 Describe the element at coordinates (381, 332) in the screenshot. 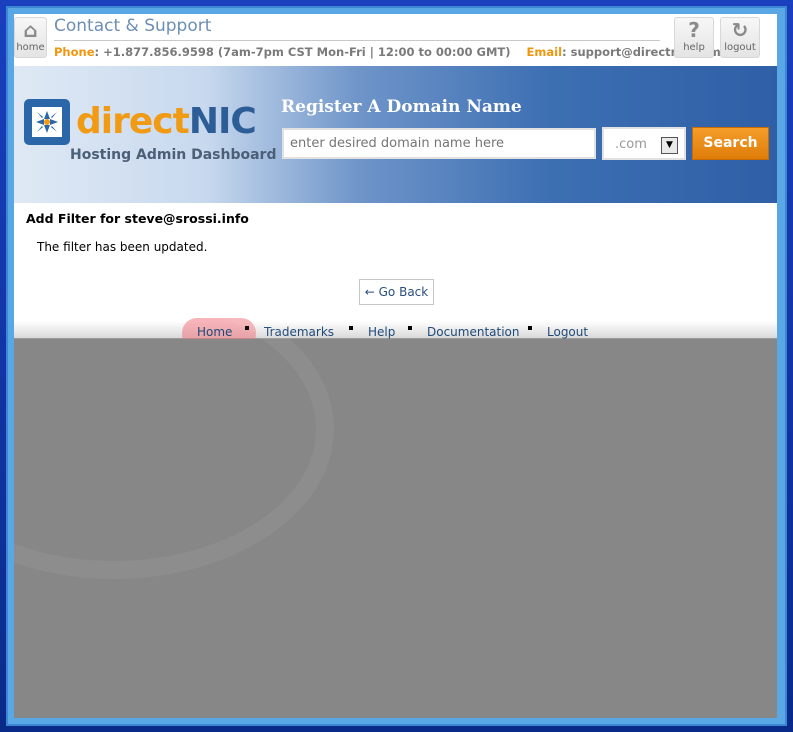

I see `footer-link-help: Help` at that location.